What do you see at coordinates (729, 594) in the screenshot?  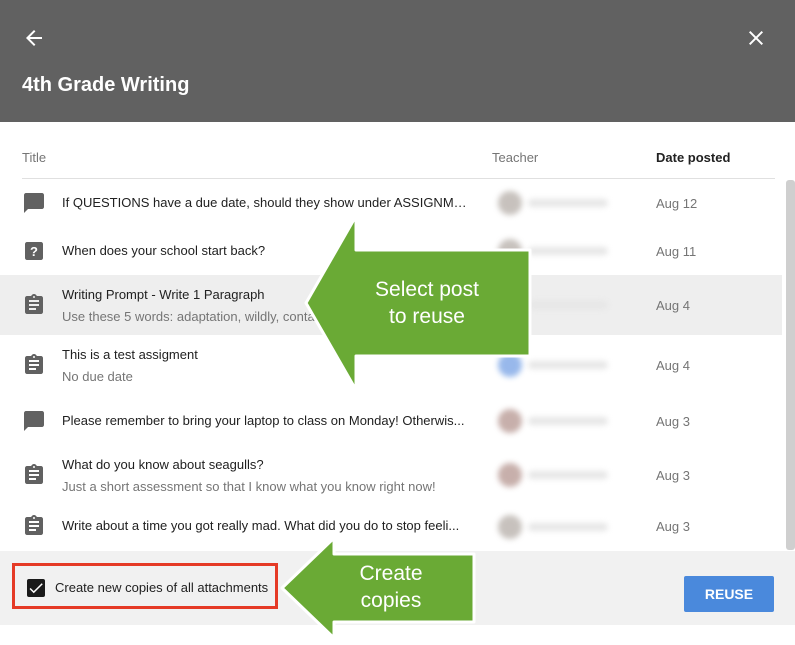 I see `reuse-button: REUSE` at bounding box center [729, 594].